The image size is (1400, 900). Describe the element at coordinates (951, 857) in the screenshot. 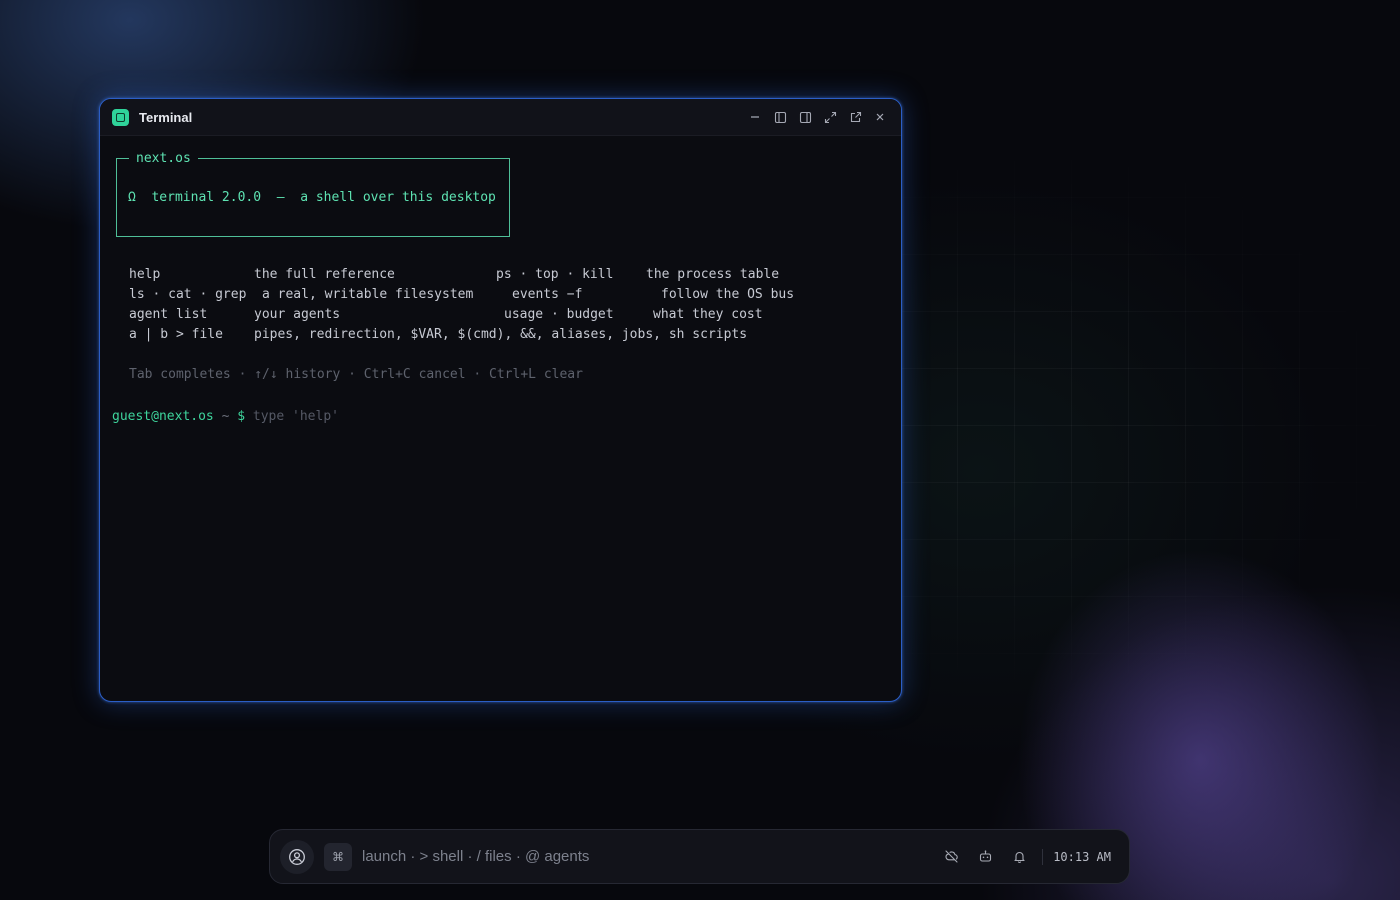

I see `cloud-off-icon` at that location.